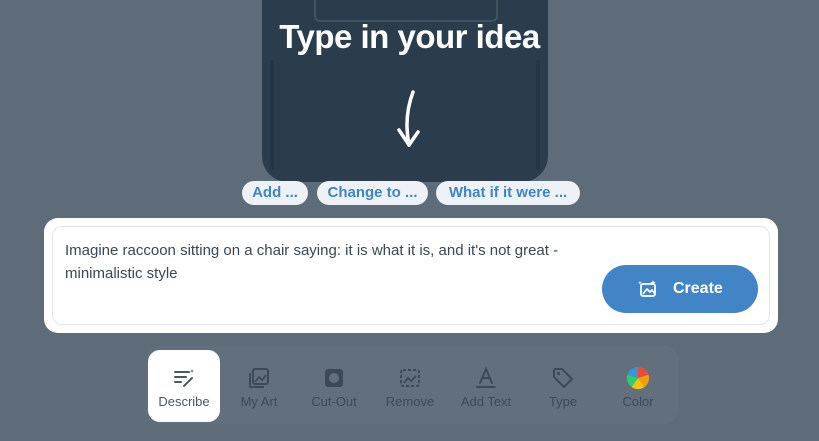 The image size is (819, 441). Describe the element at coordinates (408, 118) in the screenshot. I see `down-arrow-icon` at that location.